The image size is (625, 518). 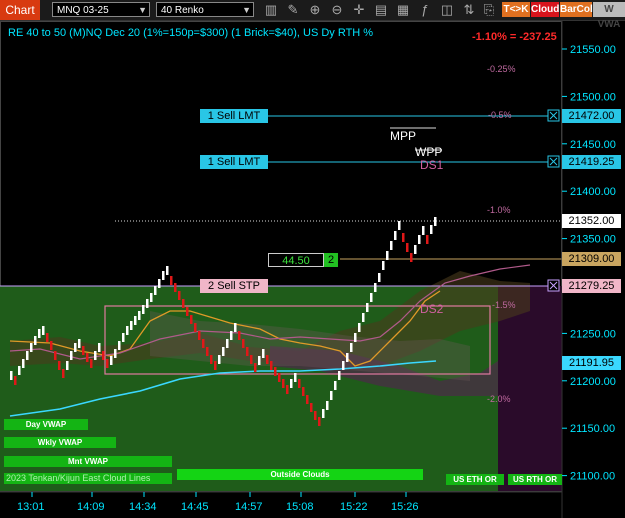 What do you see at coordinates (293, 10) in the screenshot?
I see `drawing-tool-icon: ✎` at bounding box center [293, 10].